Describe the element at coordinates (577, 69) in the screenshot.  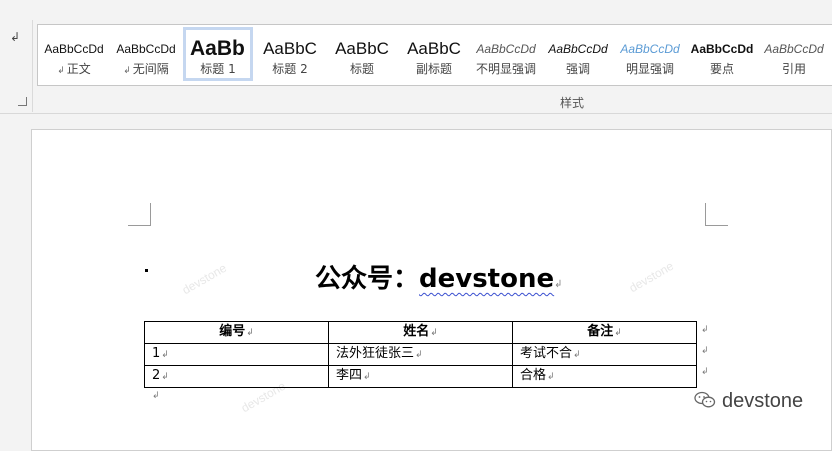
I see `style-label: 强调` at that location.